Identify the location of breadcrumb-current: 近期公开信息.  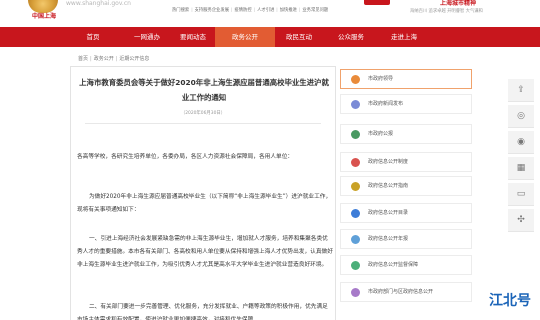
(134, 59).